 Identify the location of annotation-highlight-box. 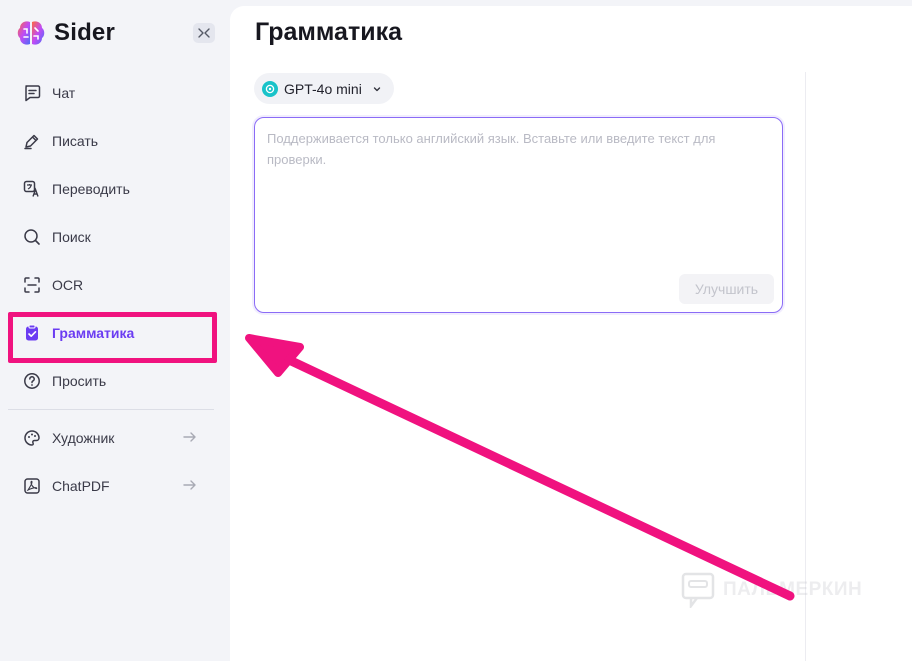
(112, 337).